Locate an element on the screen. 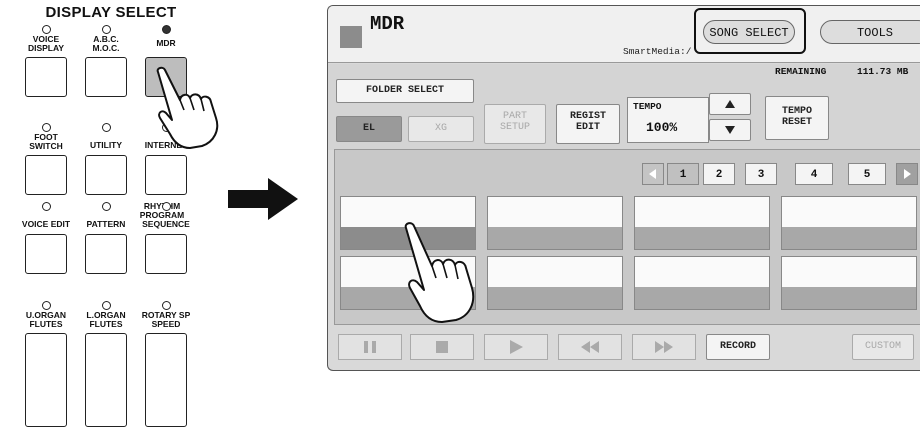 The width and height of the screenshot is (920, 437). upper-organ-flutes-button-group: U.ORGAN FLUTES is located at coordinates (46, 364).